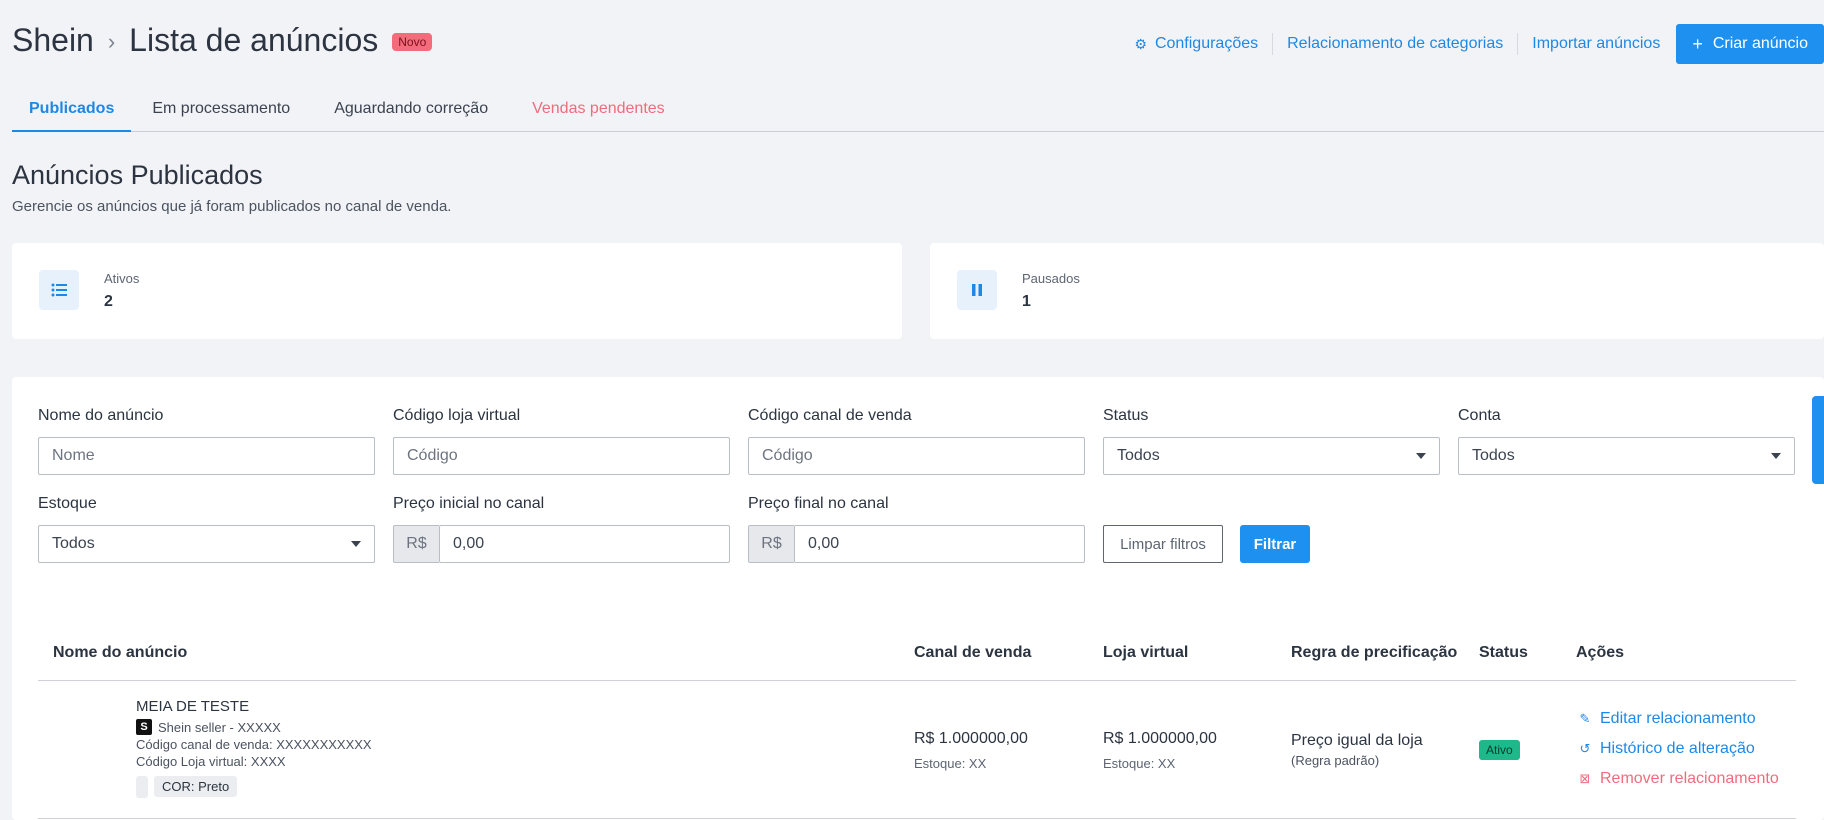 This screenshot has height=820, width=1824. I want to click on channel-code: Código canal de venda: XXXXXXXXXXX, so click(254, 744).